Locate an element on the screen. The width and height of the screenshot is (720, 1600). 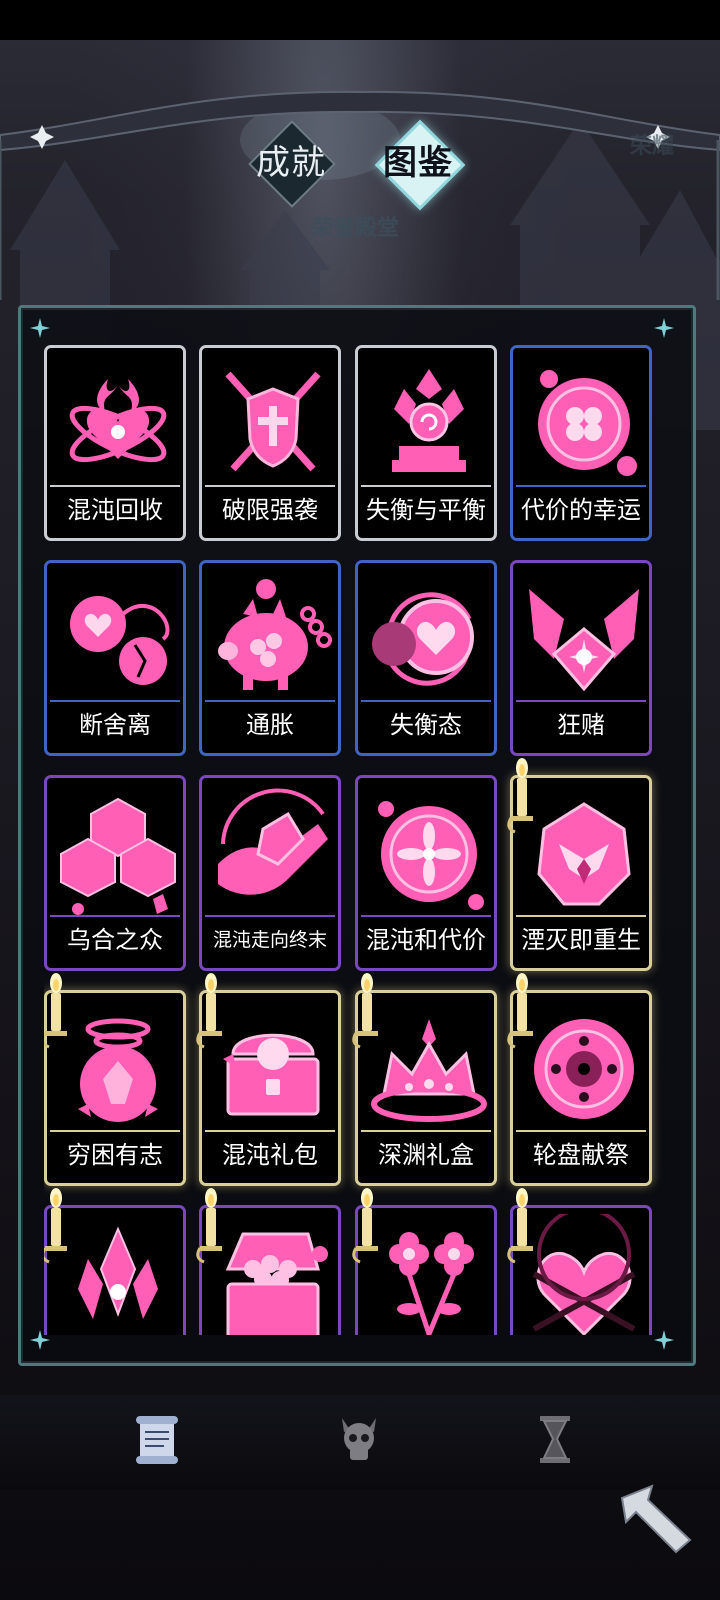
card-name: 狂赌 is located at coordinates (581, 725).